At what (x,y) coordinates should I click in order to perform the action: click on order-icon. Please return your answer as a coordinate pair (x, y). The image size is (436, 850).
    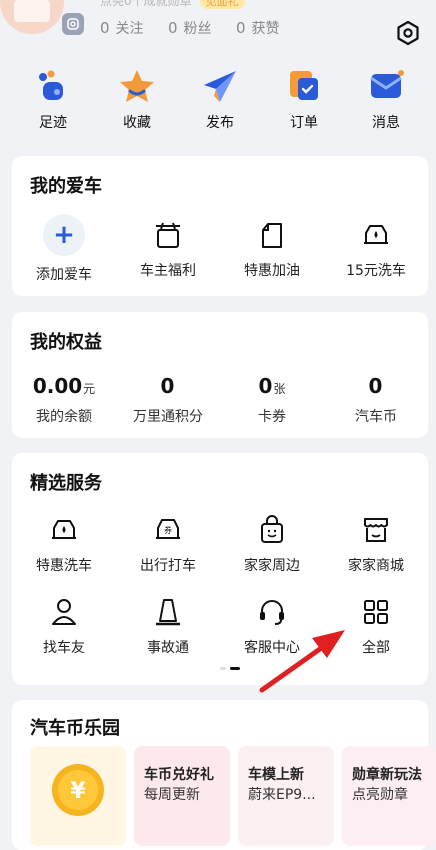
    Looking at the image, I should click on (304, 86).